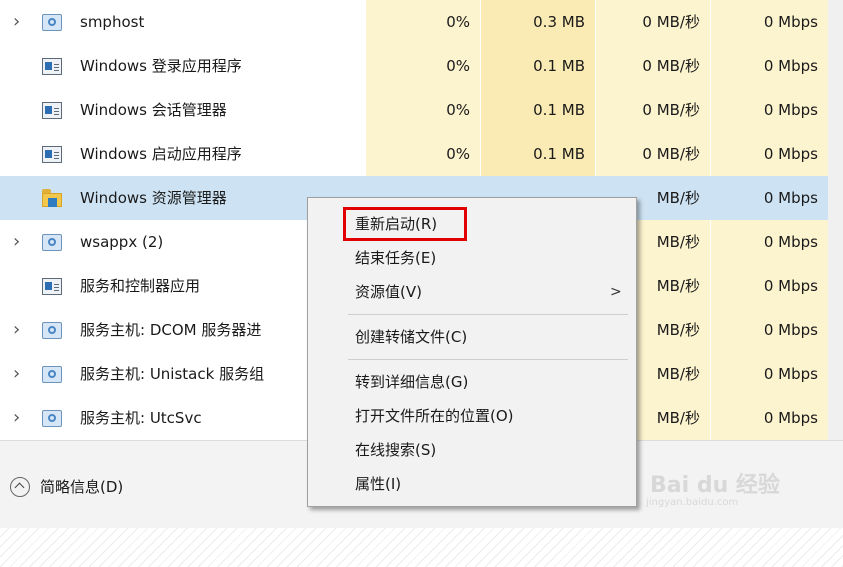 Image resolution: width=843 pixels, height=567 pixels. Describe the element at coordinates (396, 450) in the screenshot. I see `menu-item-label: 在线搜索(S)` at that location.